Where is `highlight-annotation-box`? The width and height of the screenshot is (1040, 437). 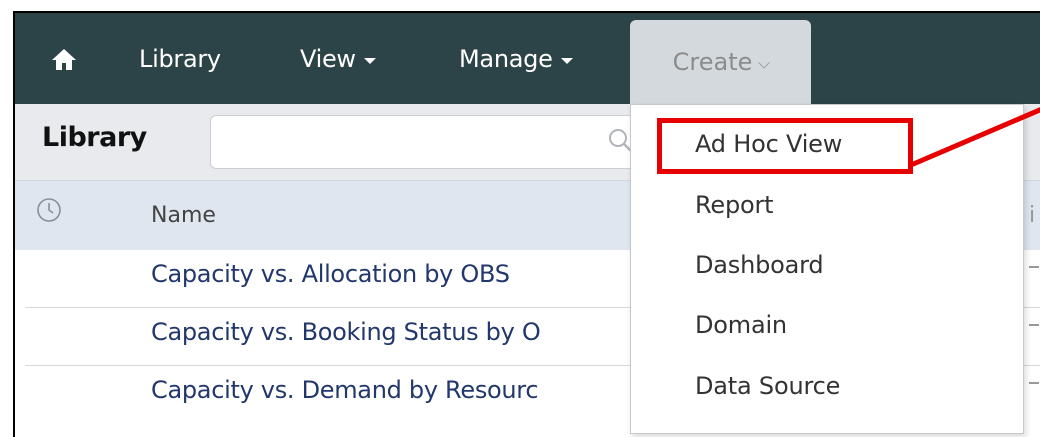
highlight-annotation-box is located at coordinates (785, 146).